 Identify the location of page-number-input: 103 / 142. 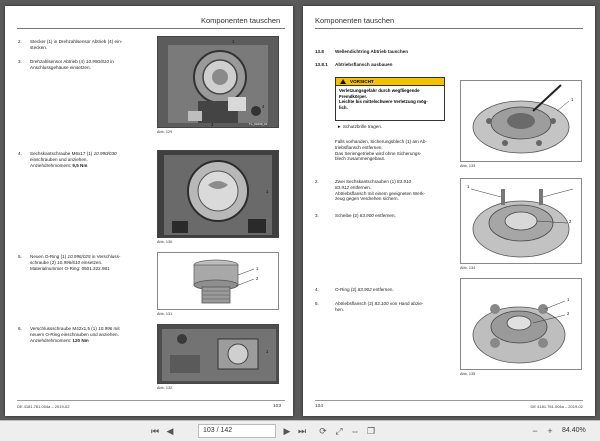
(237, 431).